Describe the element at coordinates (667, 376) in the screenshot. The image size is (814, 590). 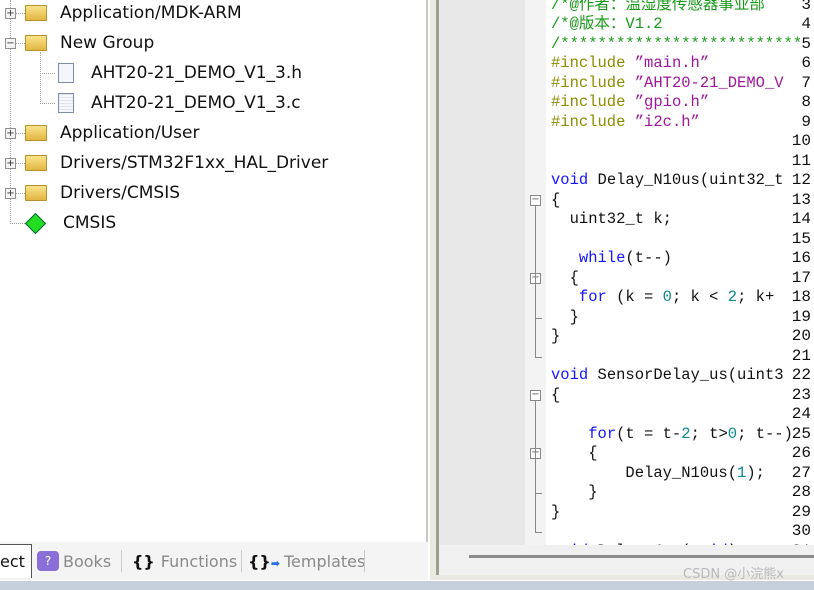
I see `code-line: void SensorDelay_us(uint3` at that location.